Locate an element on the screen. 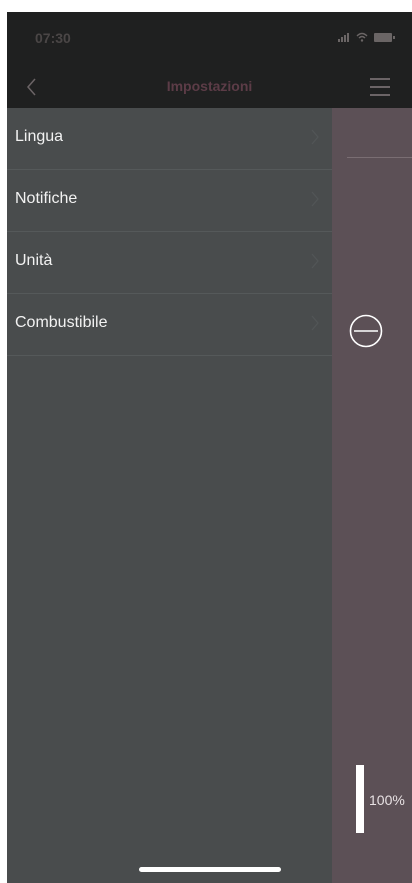  status-bar: 07:30 is located at coordinates (209, 38).